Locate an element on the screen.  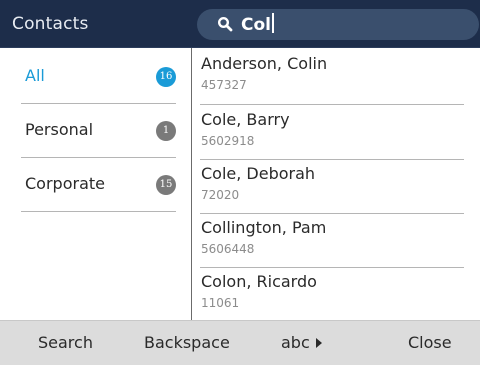
contact-row: Collington, Pam 5606448 is located at coordinates (336, 238).